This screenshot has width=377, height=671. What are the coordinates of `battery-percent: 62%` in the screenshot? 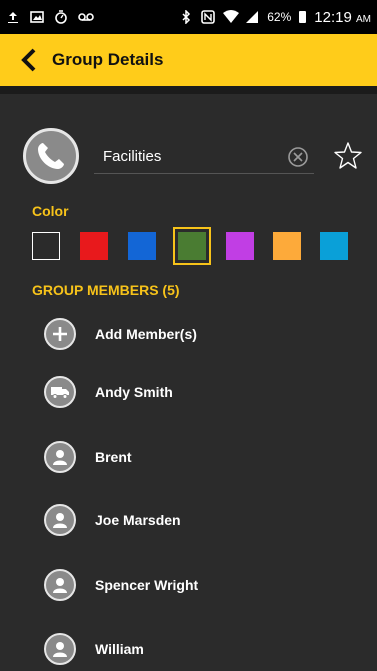 It's located at (279, 17).